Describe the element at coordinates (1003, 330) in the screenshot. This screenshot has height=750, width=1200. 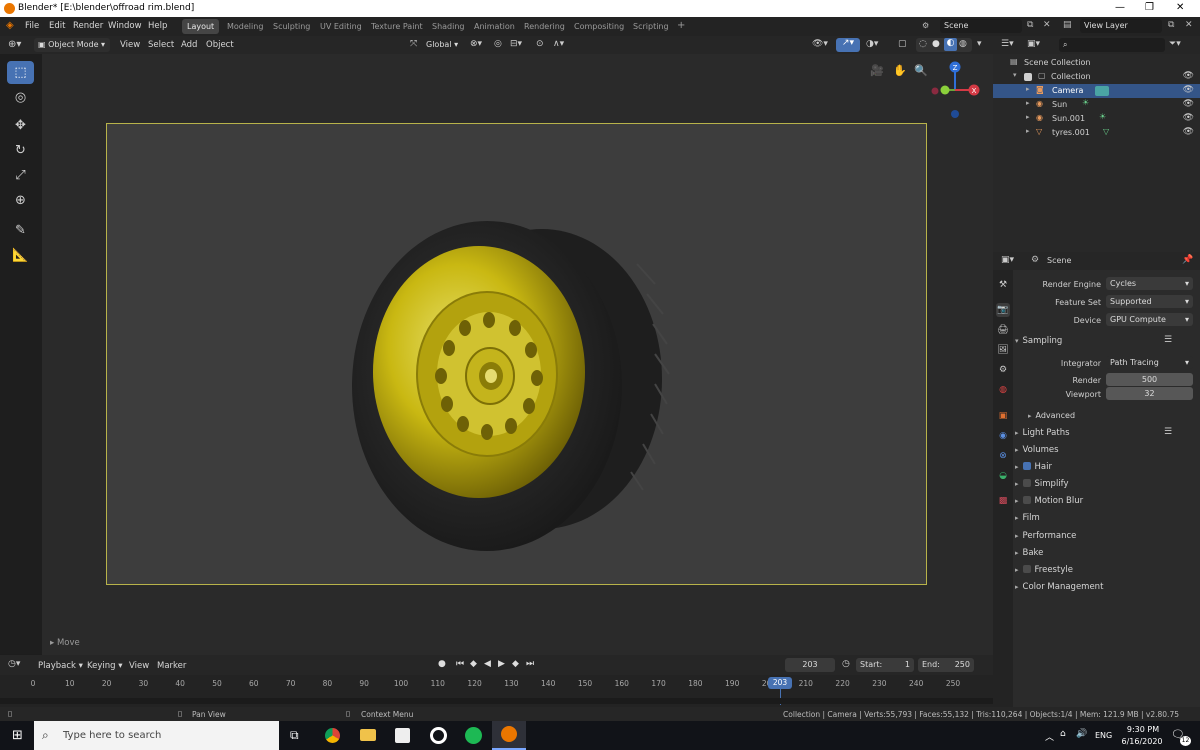
I see `output-tab-icon: 🖨` at that location.